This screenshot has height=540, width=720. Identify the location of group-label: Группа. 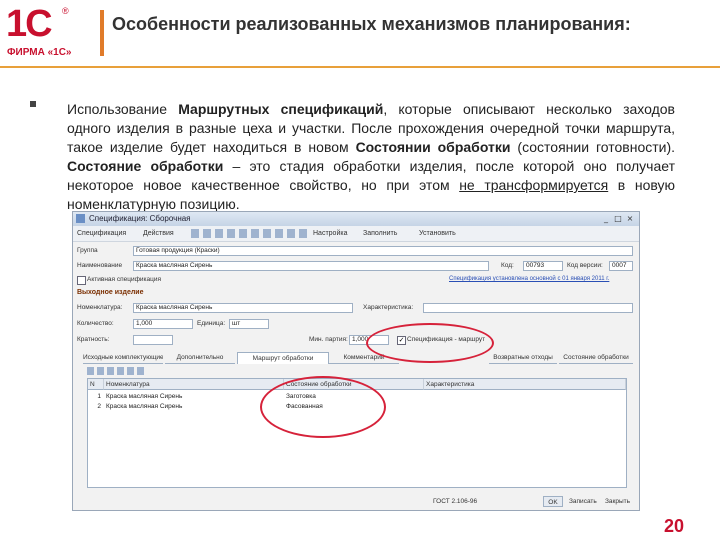
(87, 250).